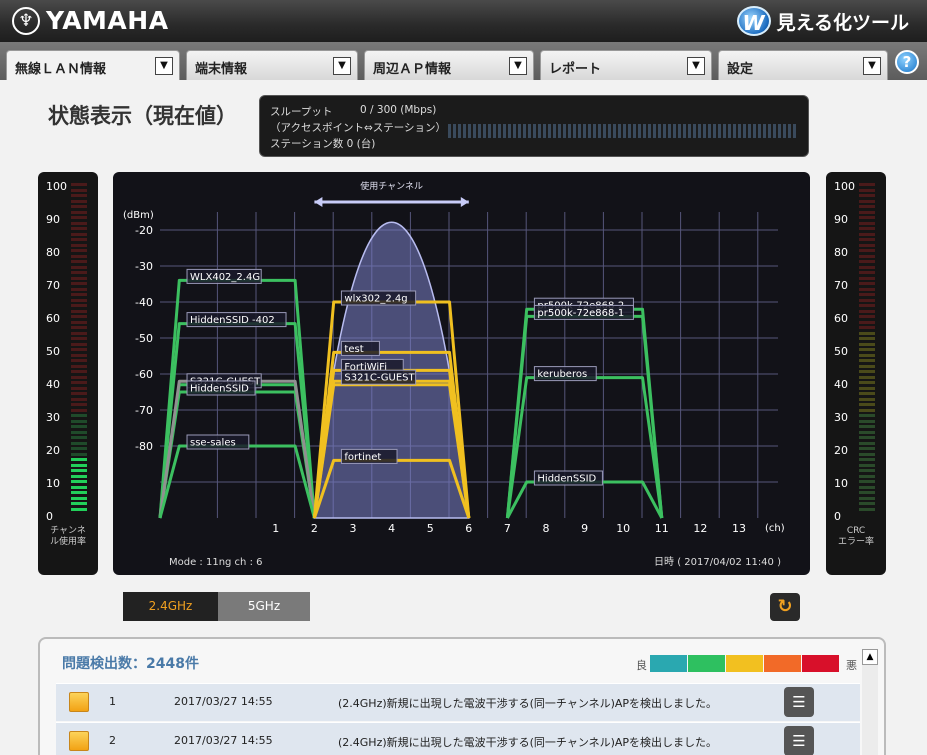 The height and width of the screenshot is (755, 927). Describe the element at coordinates (841, 219) in the screenshot. I see `meter-tick-label: 90` at that location.